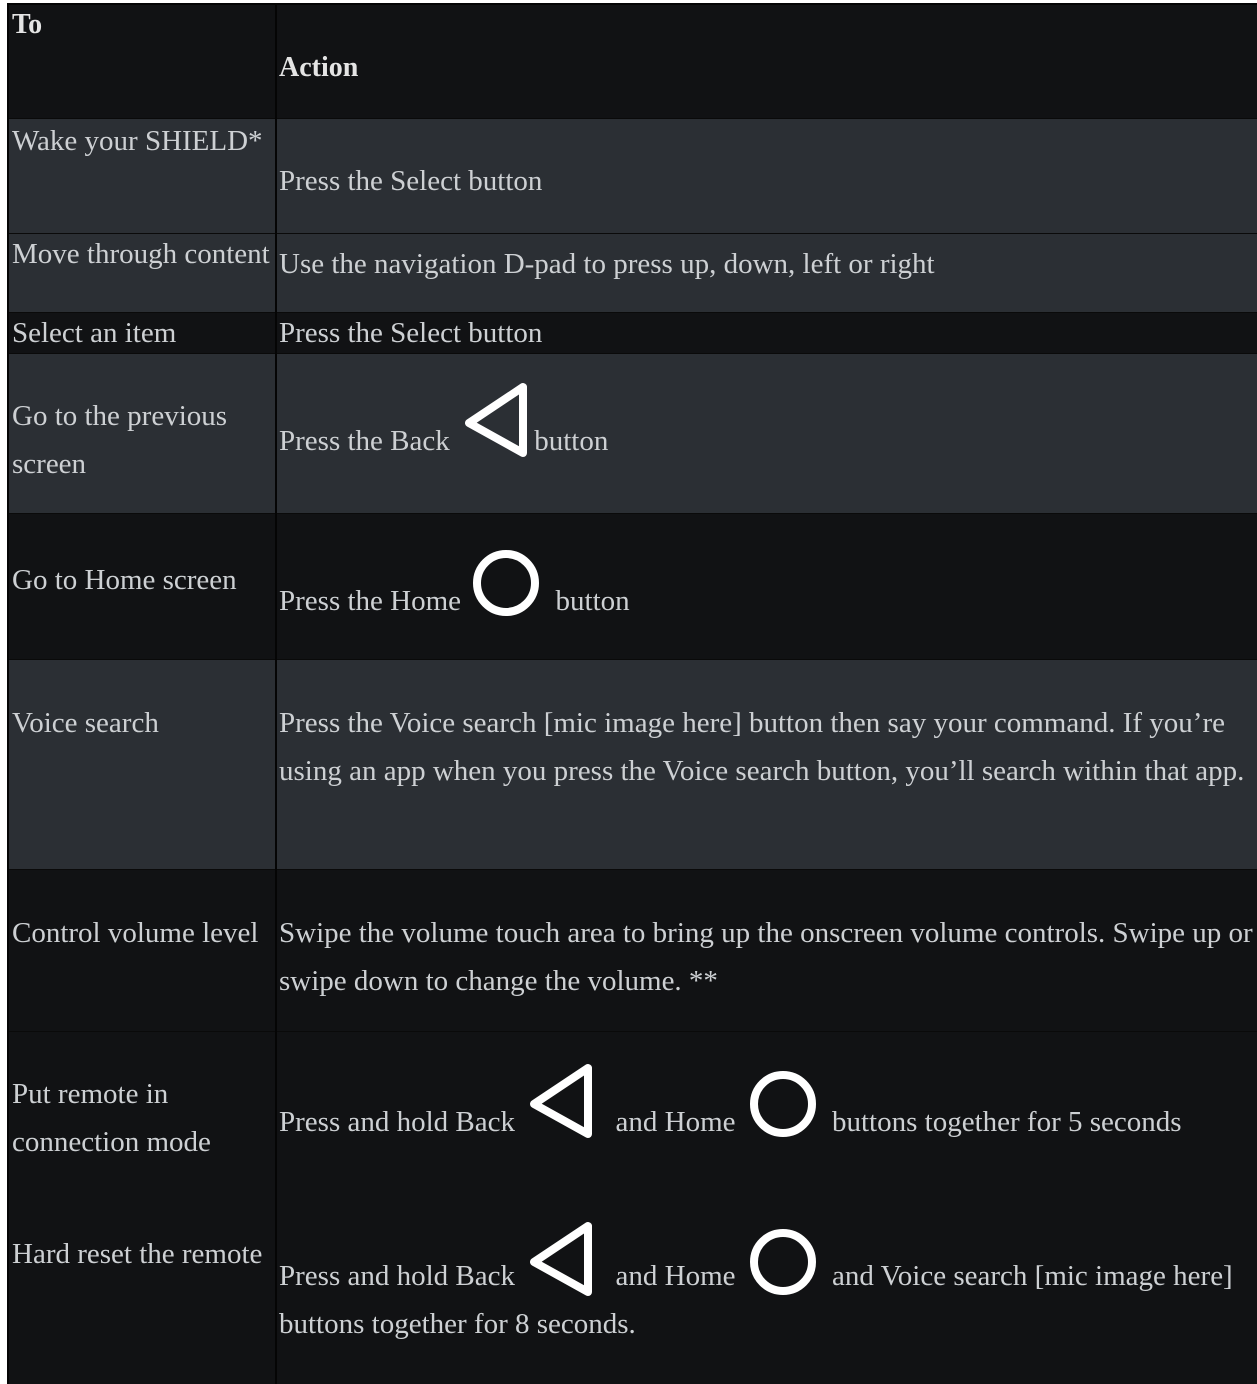 Image resolution: width=1257 pixels, height=1384 pixels. I want to click on action-text: buttons together for 5 seconds, so click(1007, 1122).